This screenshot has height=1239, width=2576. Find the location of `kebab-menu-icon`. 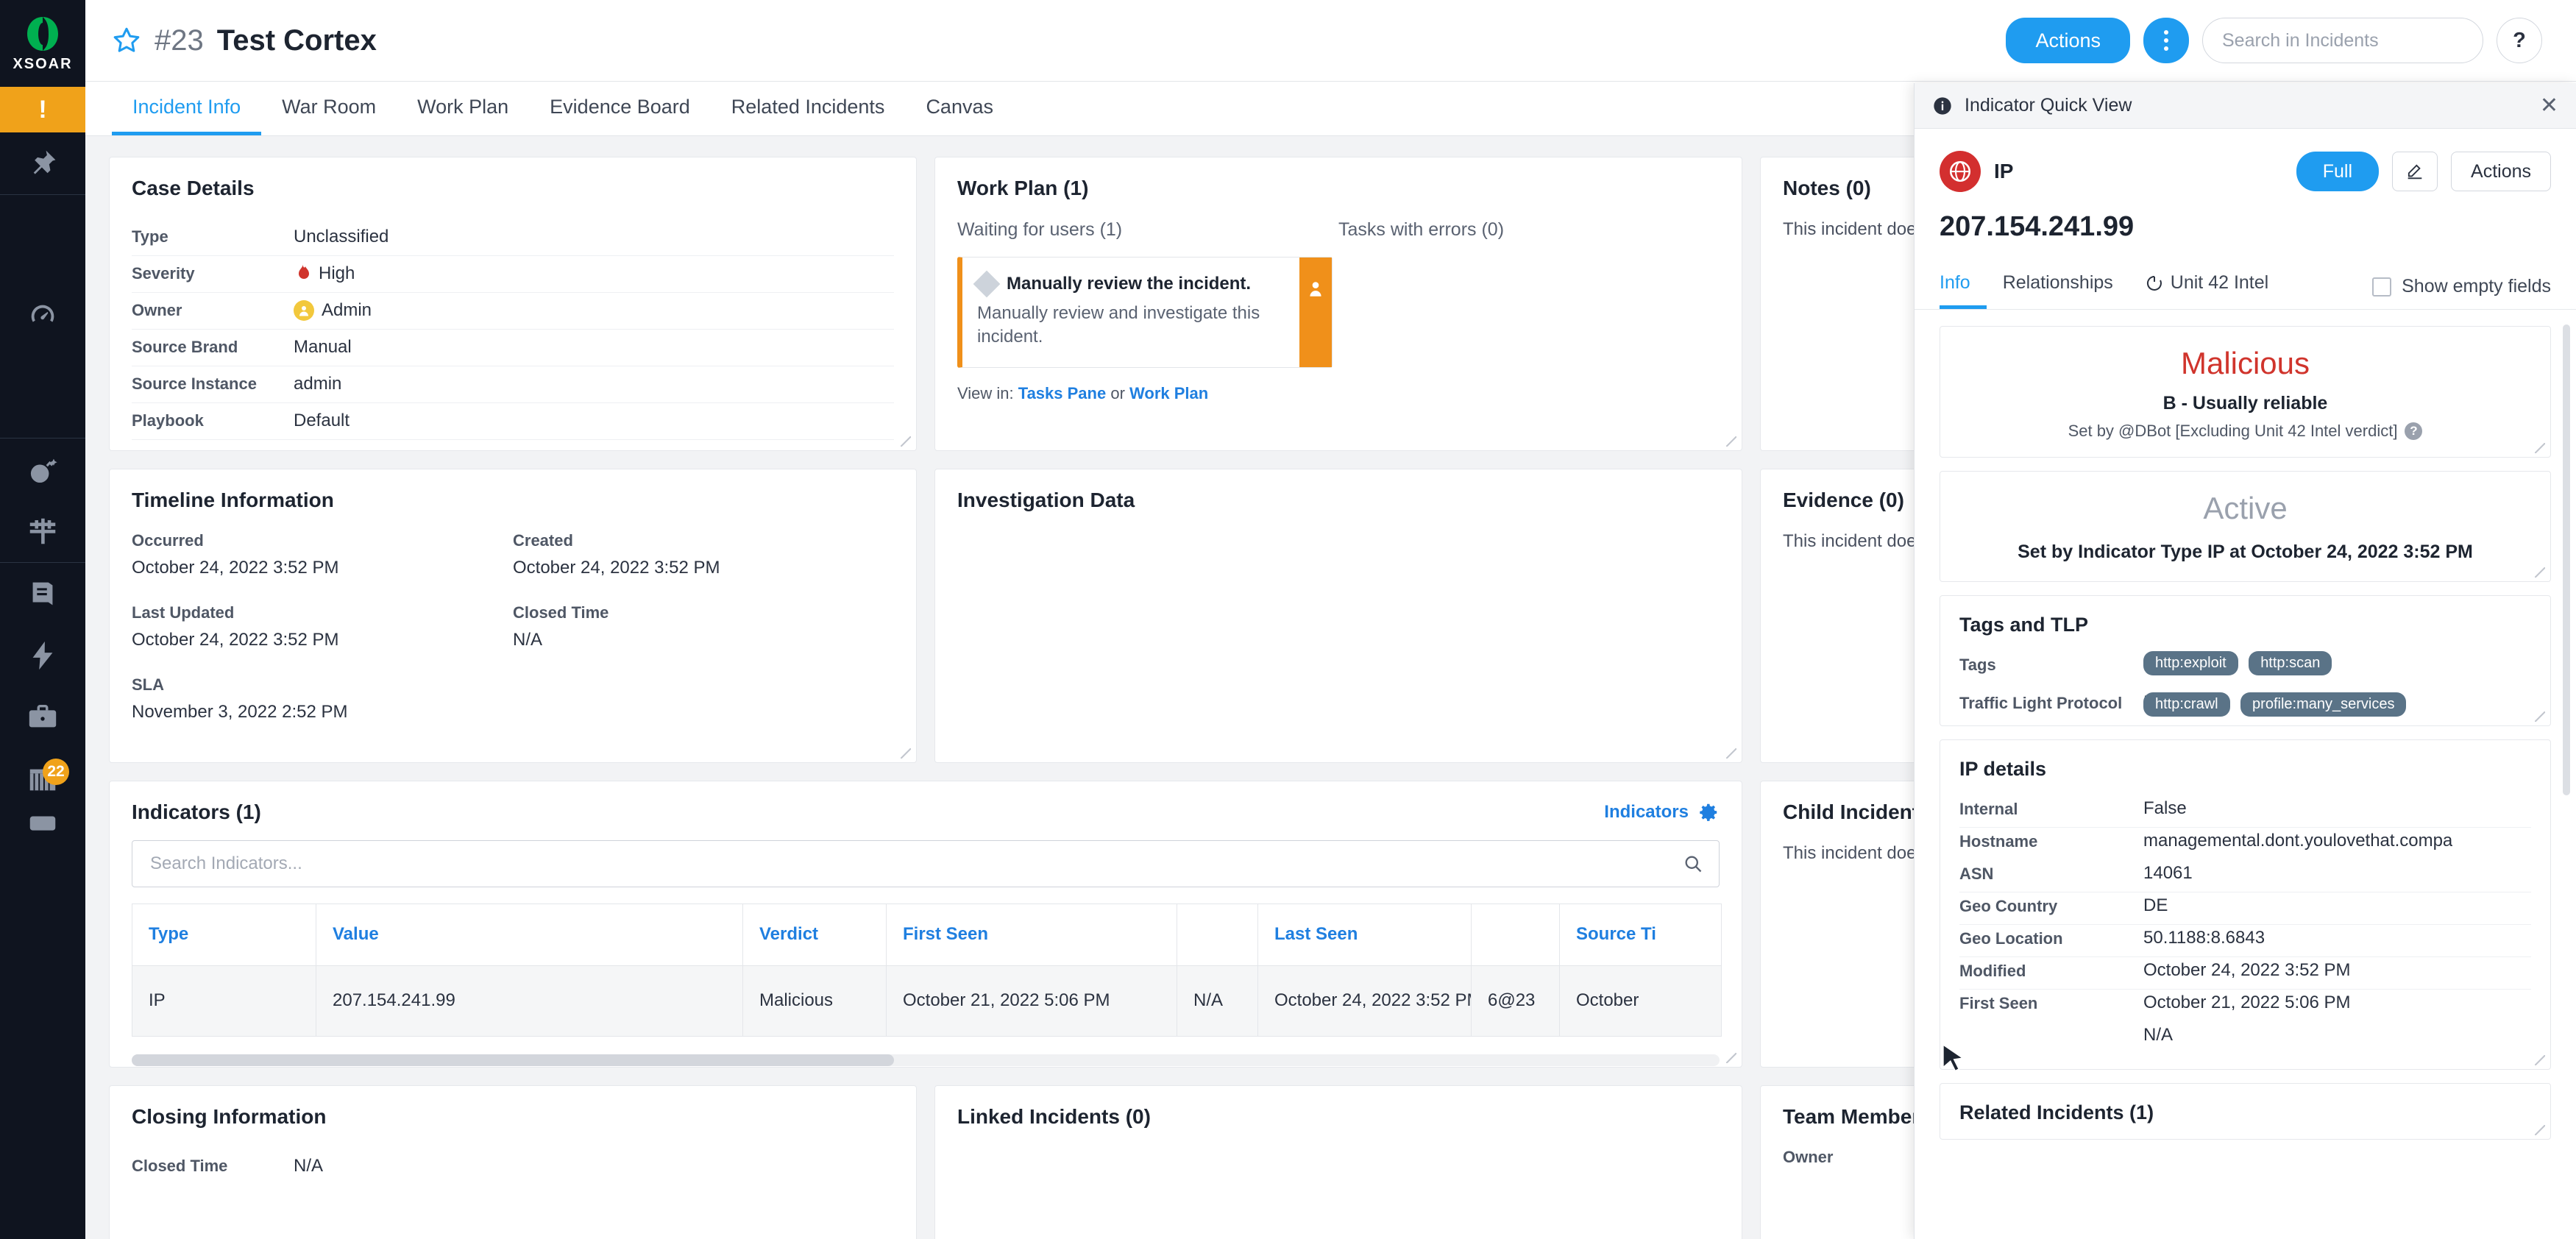

kebab-menu-icon is located at coordinates (2166, 41).